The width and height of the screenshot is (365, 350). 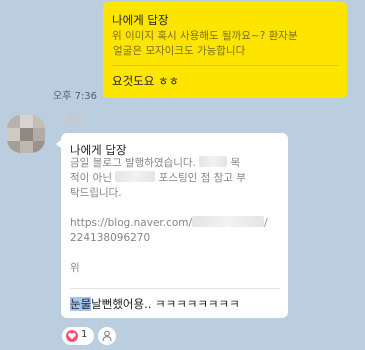 I want to click on reply-header: 나에게 답장, so click(x=140, y=20).